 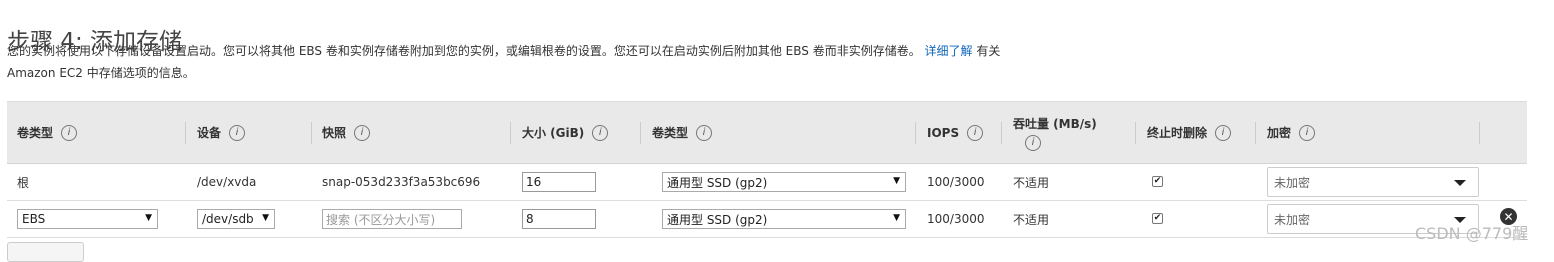 I want to click on size-input: 8, so click(x=559, y=219).